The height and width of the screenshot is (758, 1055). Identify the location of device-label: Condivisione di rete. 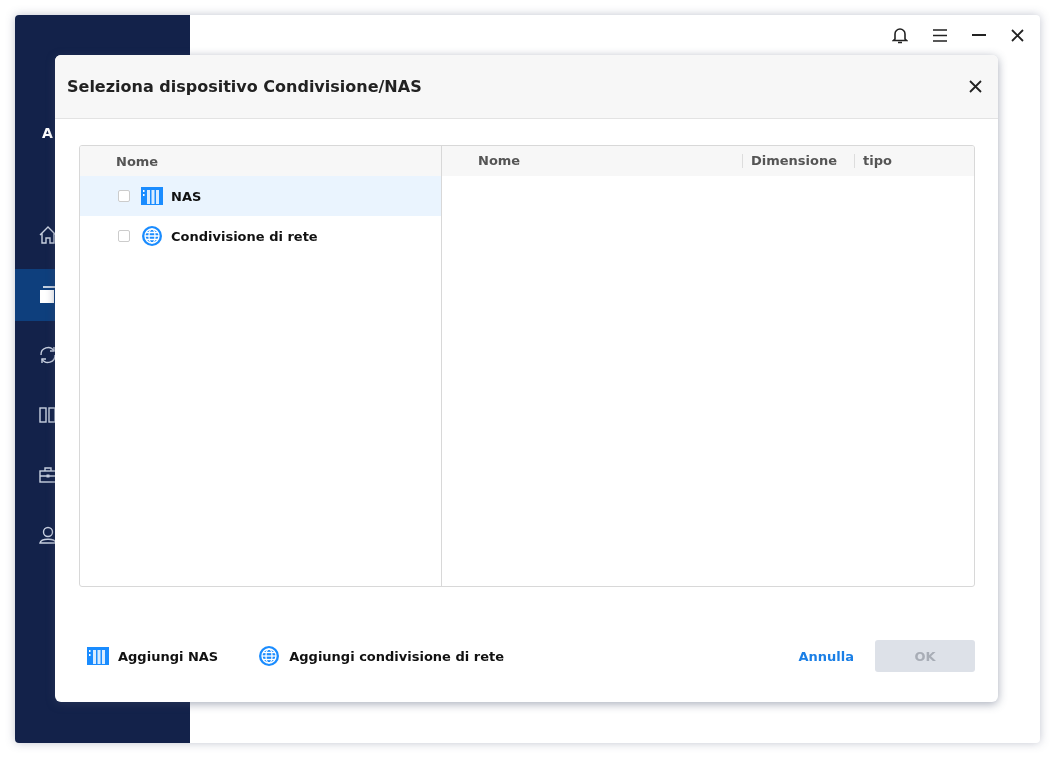
(244, 236).